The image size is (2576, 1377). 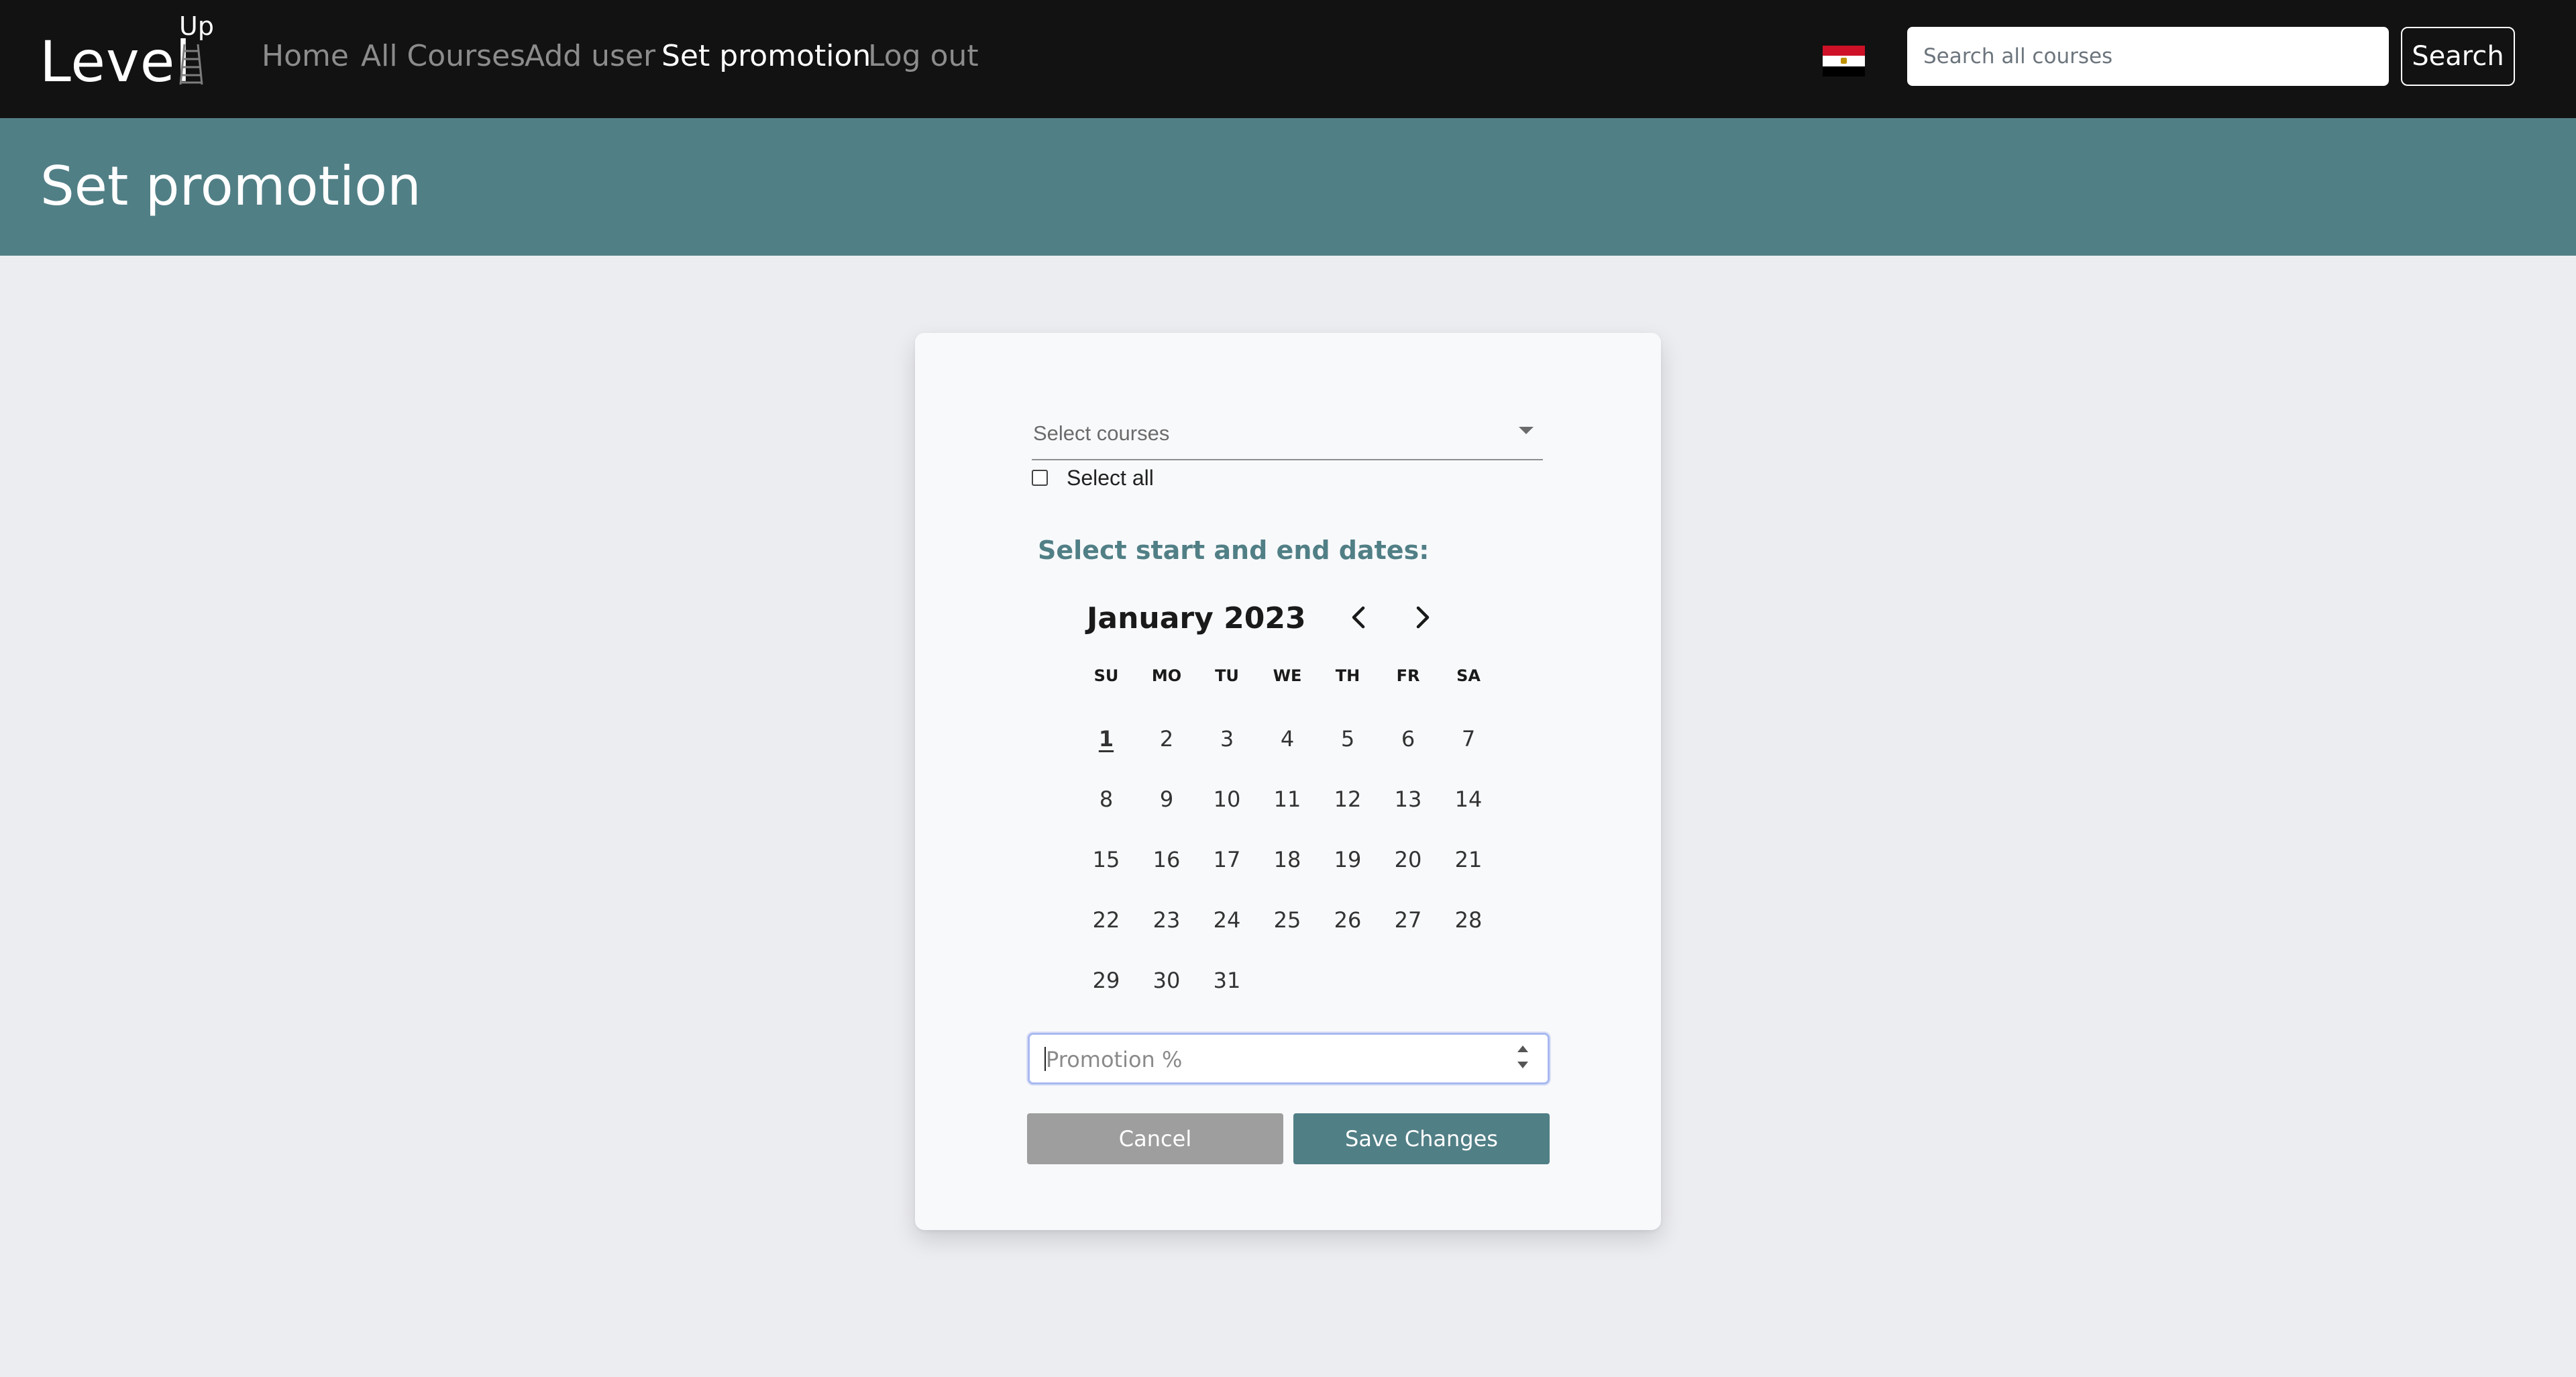 I want to click on promotion-input, so click(x=1263, y=1059).